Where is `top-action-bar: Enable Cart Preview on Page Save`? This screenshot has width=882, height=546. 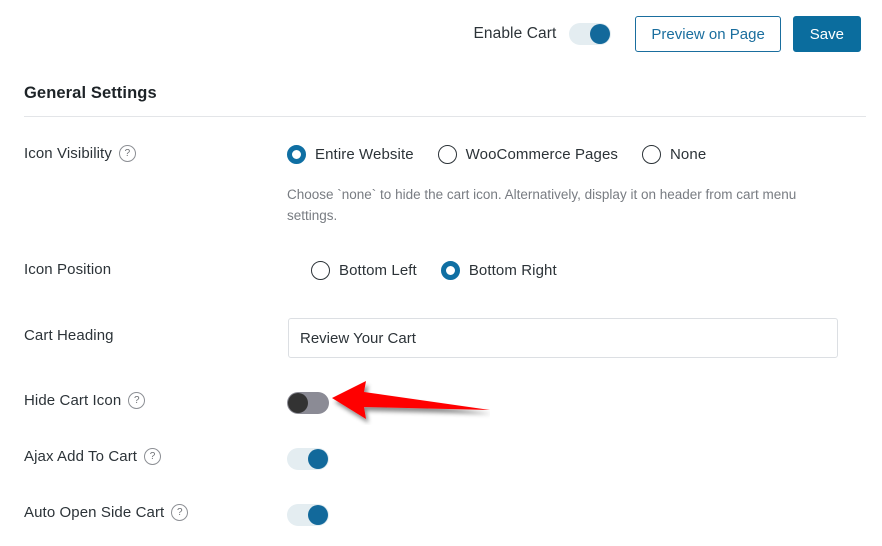 top-action-bar: Enable Cart Preview on Page Save is located at coordinates (441, 34).